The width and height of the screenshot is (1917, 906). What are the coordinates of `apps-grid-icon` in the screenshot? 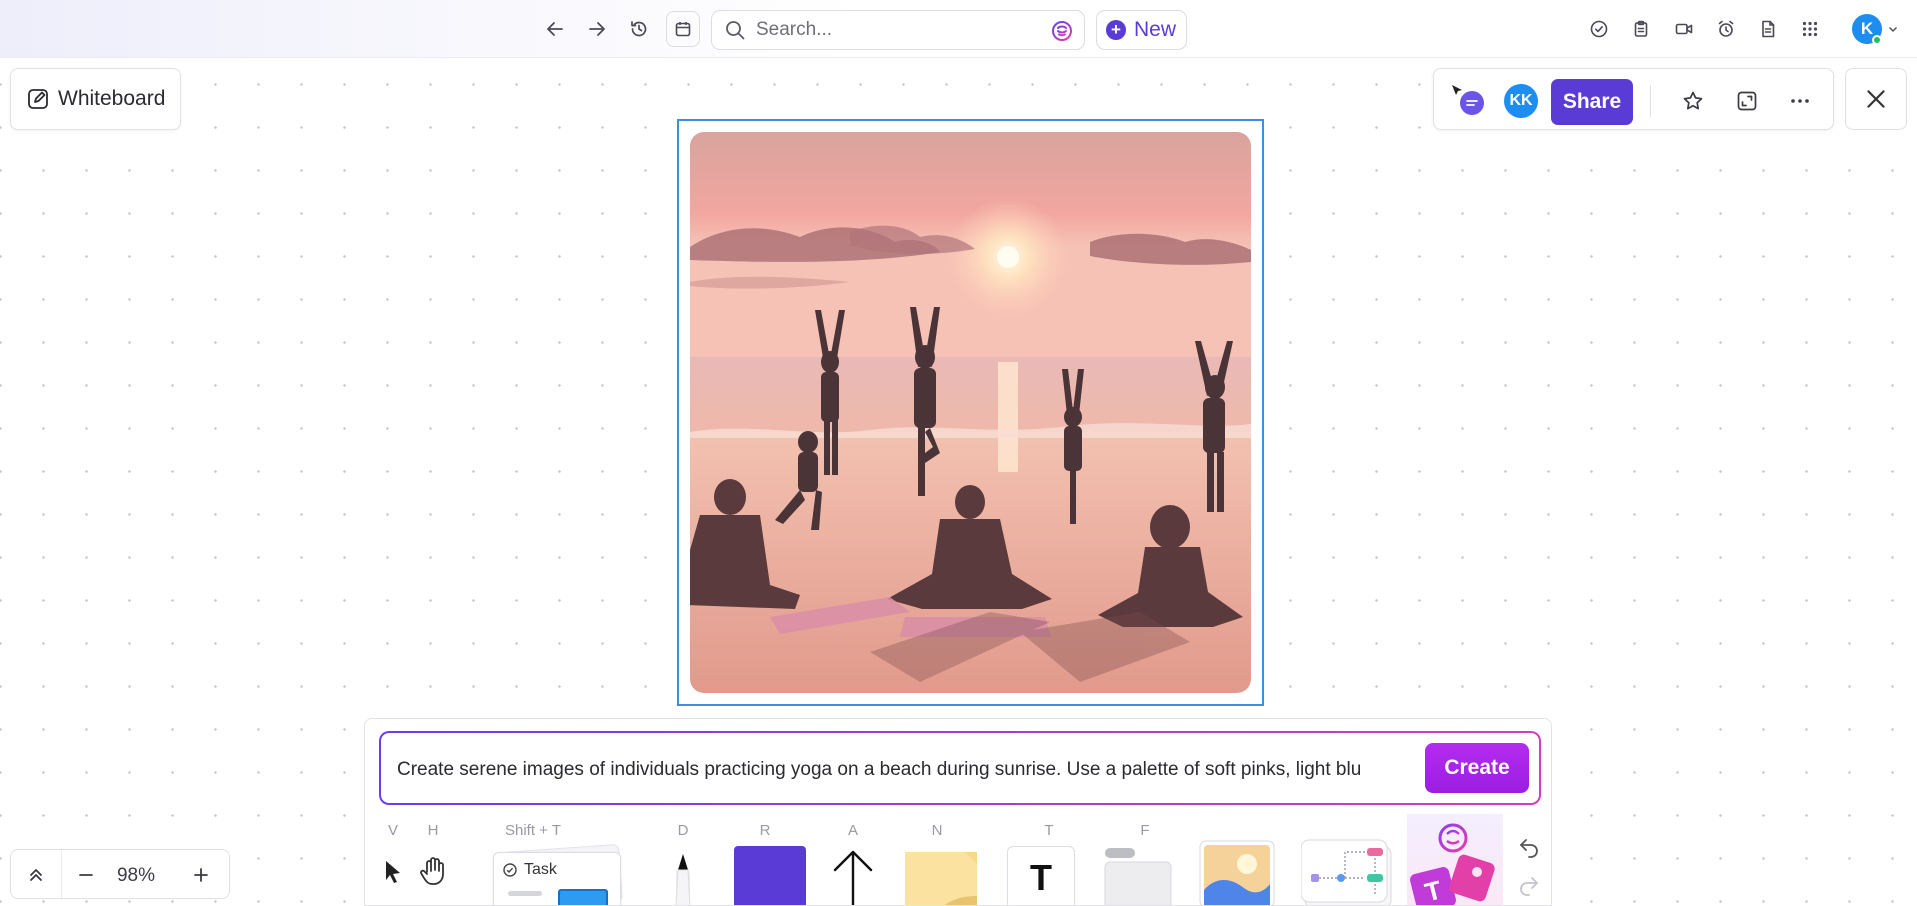 It's located at (1810, 29).